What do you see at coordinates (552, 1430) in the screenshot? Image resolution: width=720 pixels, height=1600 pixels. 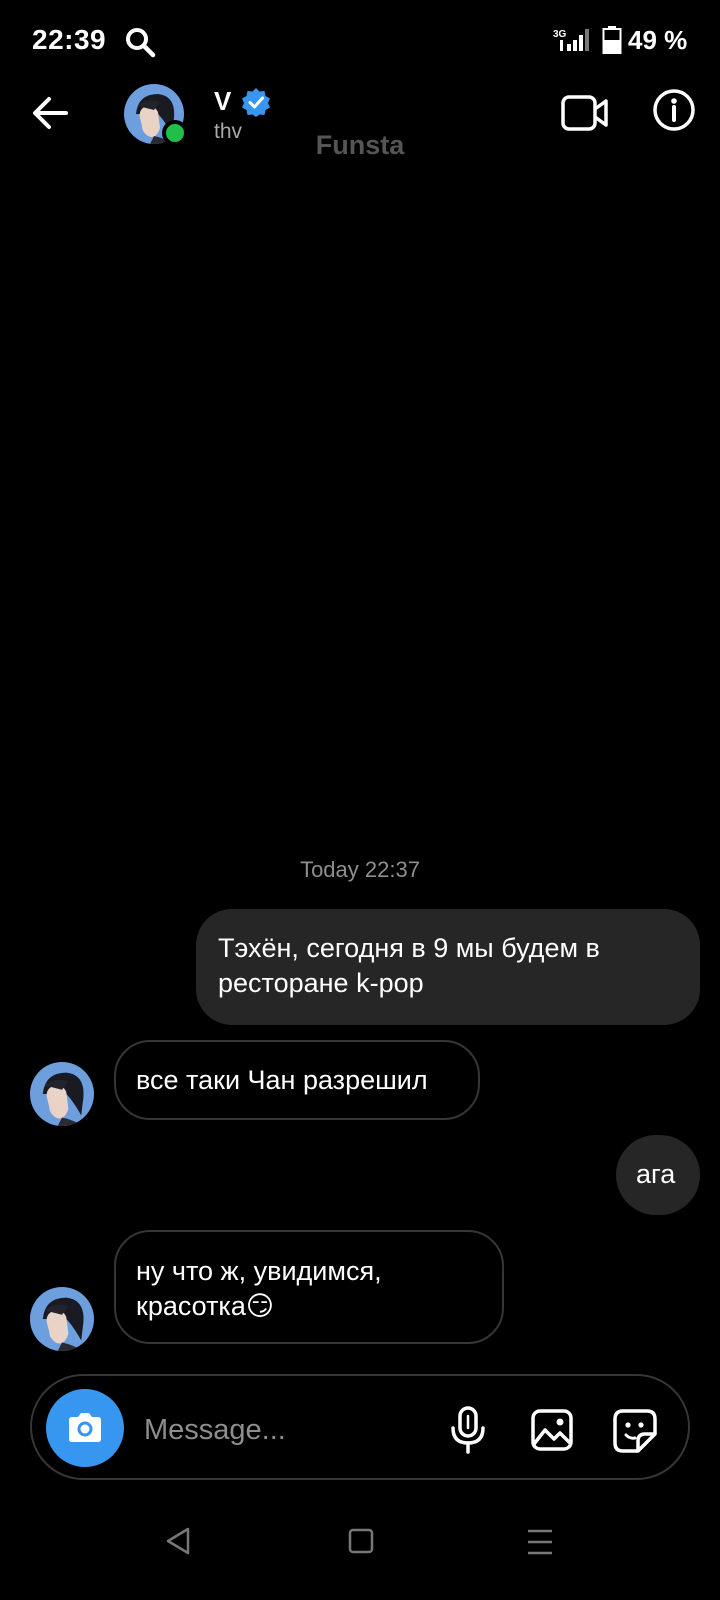 I see `gallery-icon` at bounding box center [552, 1430].